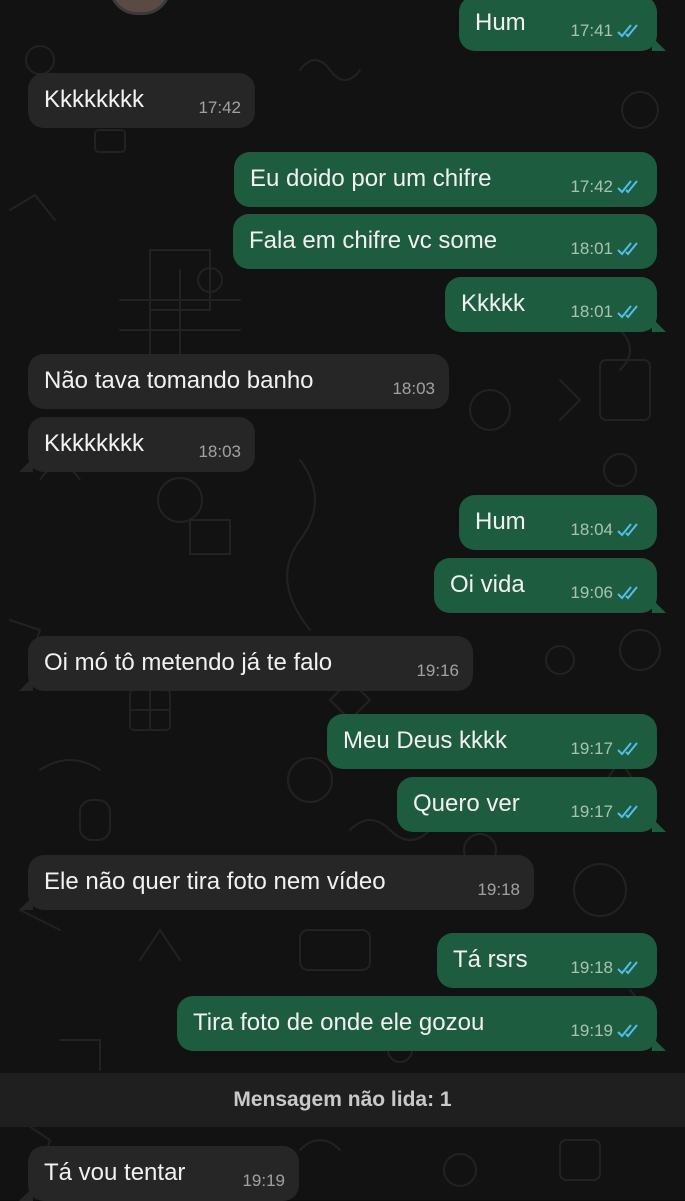 This screenshot has height=1201, width=685. What do you see at coordinates (558, 522) in the screenshot?
I see `message-bubble-outgoing: Hum 18:04` at bounding box center [558, 522].